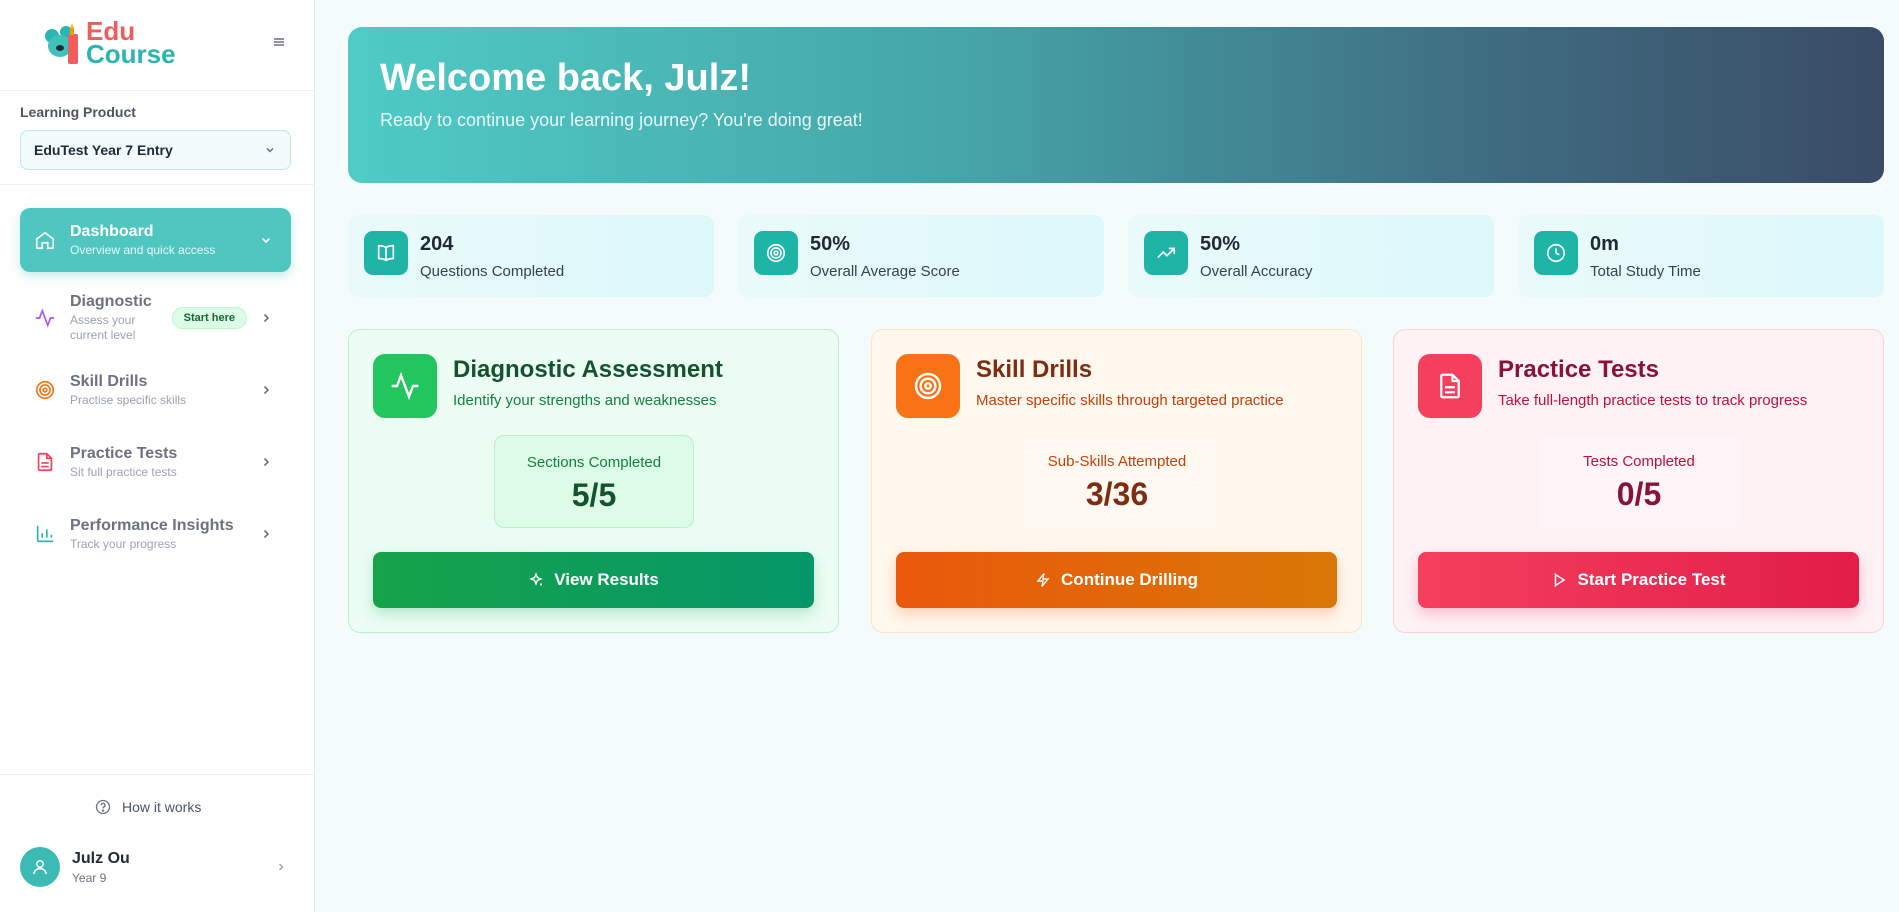 The image size is (1899, 912). I want to click on stat-label: Questions Completed, so click(492, 271).